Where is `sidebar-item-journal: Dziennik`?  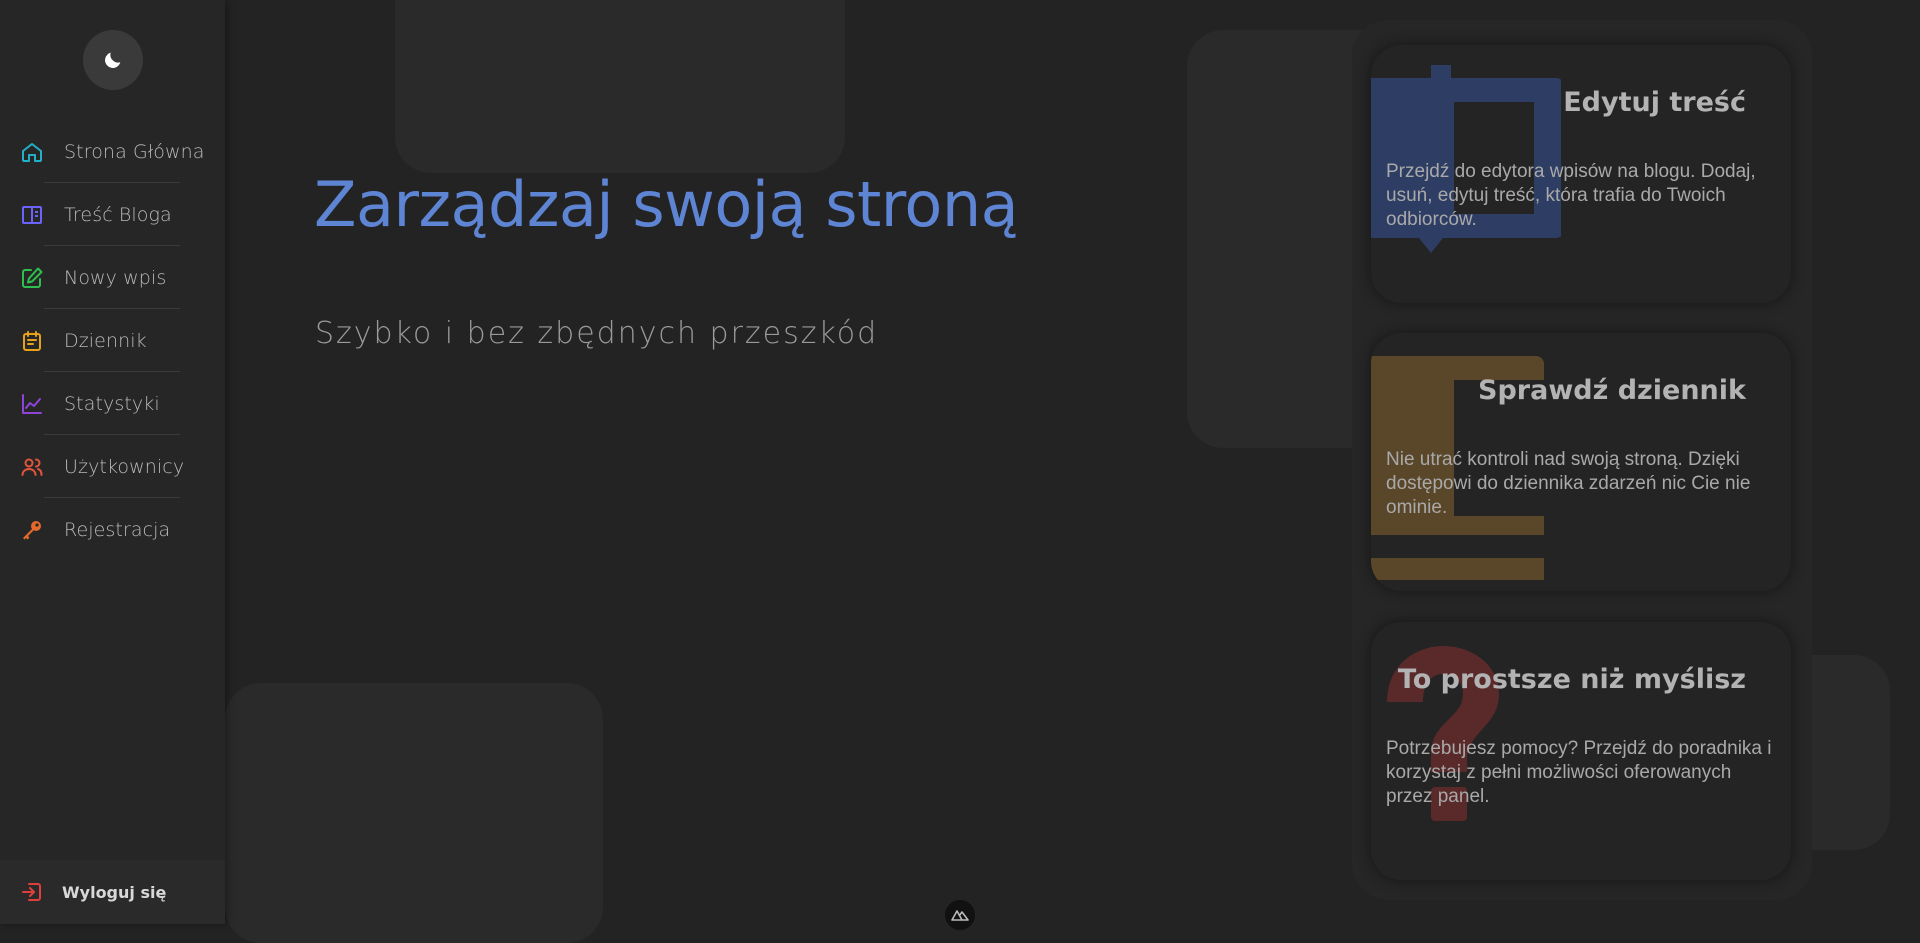
sidebar-item-journal: Dziennik is located at coordinates (112, 340).